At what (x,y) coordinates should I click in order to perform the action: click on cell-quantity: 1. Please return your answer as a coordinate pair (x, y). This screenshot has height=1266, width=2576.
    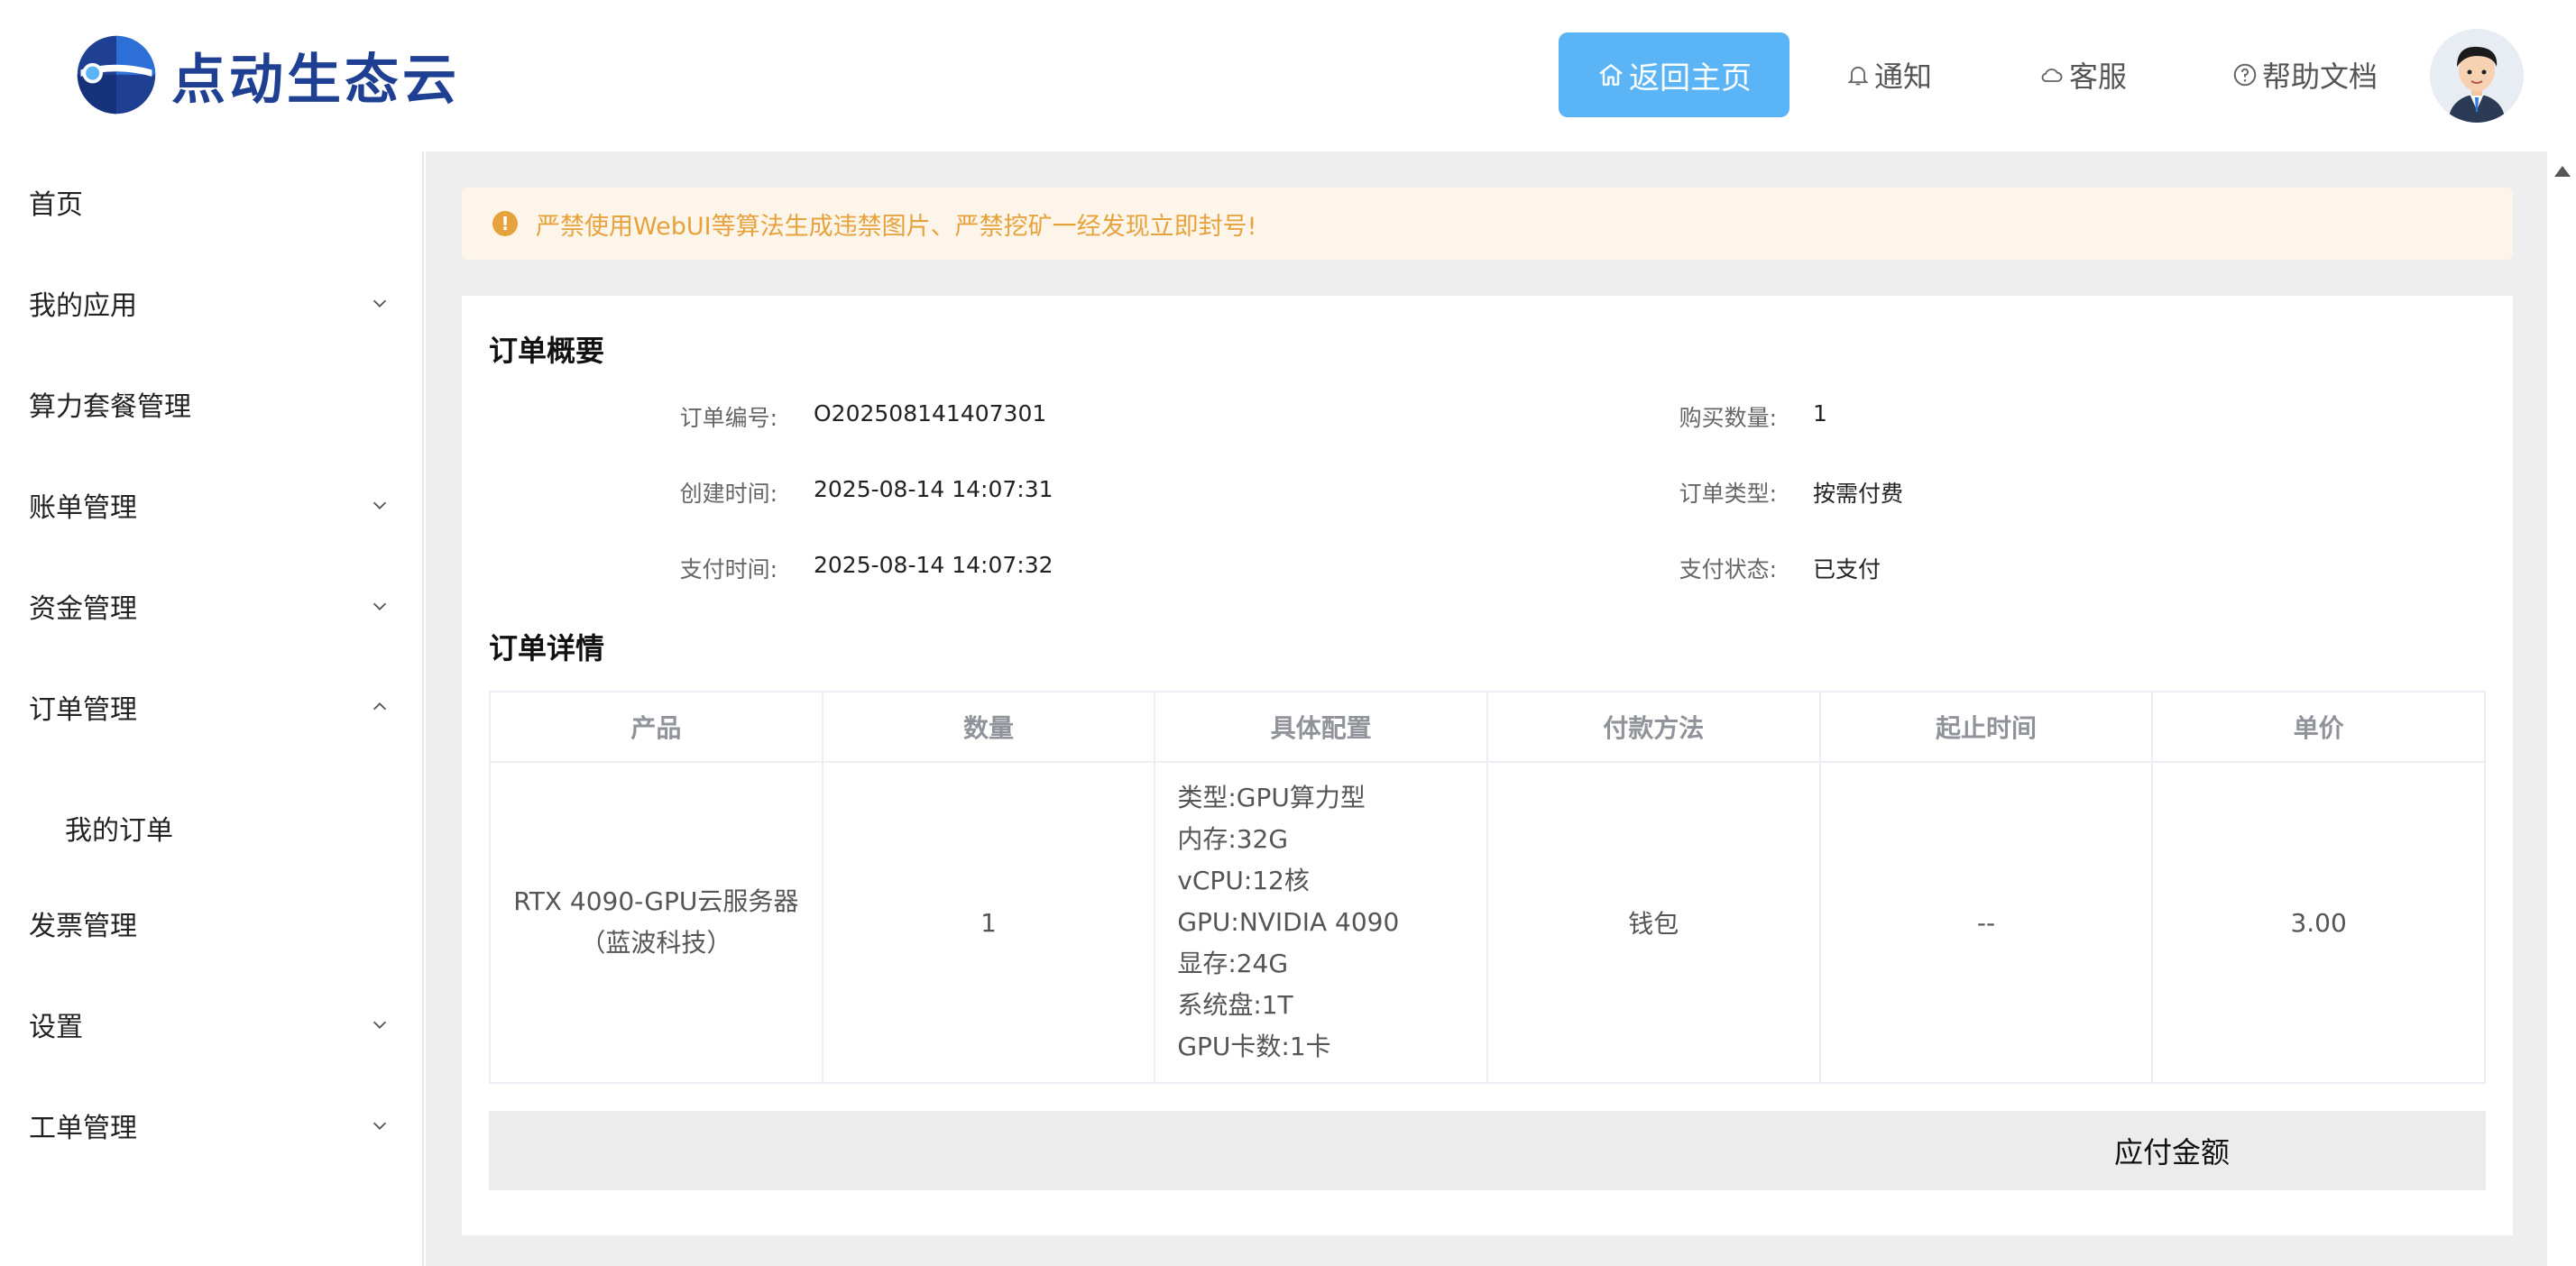
    Looking at the image, I should click on (988, 922).